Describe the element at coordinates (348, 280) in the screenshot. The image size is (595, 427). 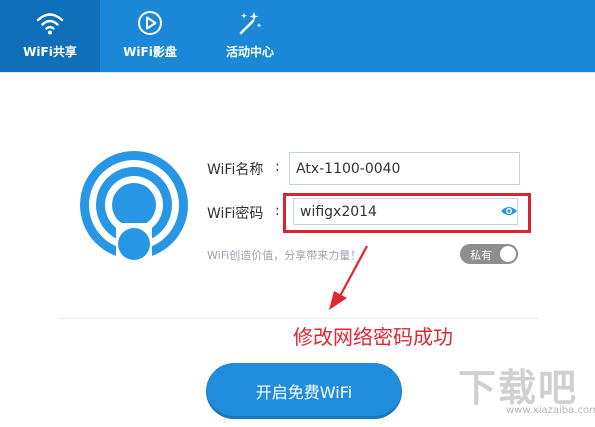
I see `annotation-arrow-icon` at that location.